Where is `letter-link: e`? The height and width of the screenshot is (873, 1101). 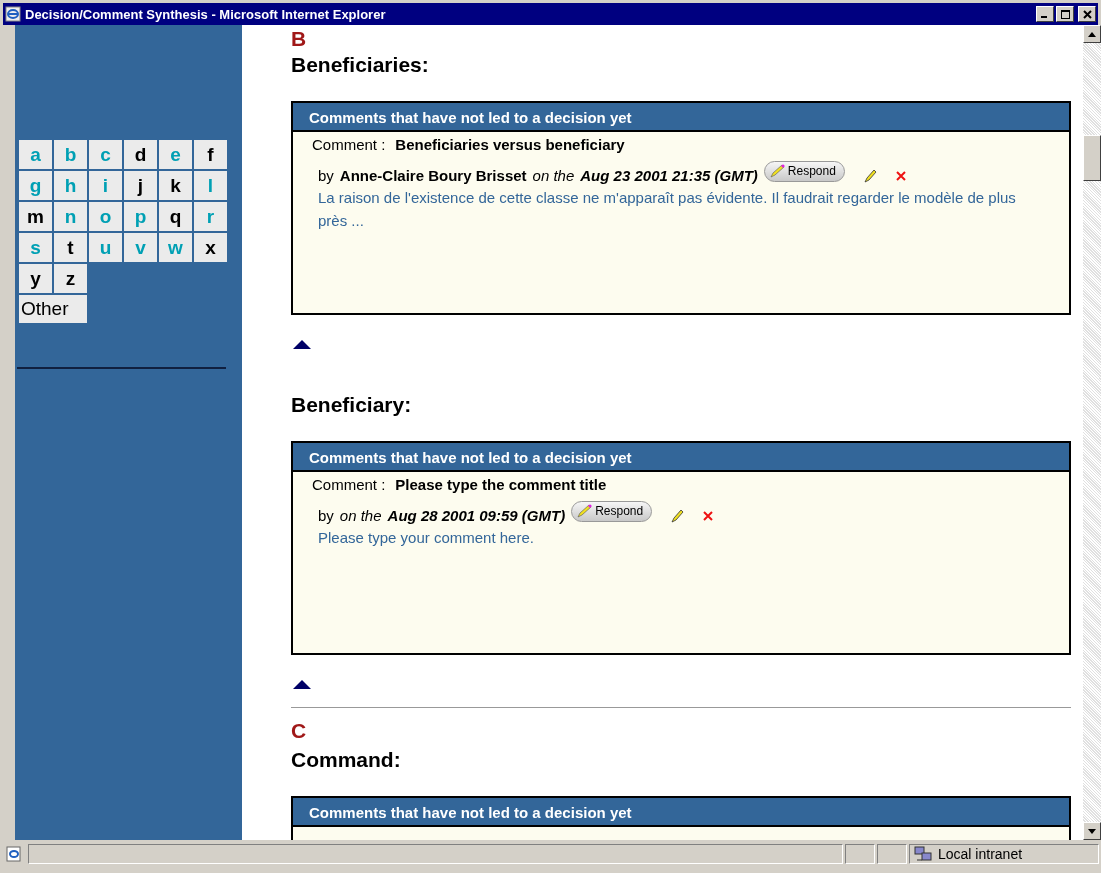
letter-link: e is located at coordinates (175, 154).